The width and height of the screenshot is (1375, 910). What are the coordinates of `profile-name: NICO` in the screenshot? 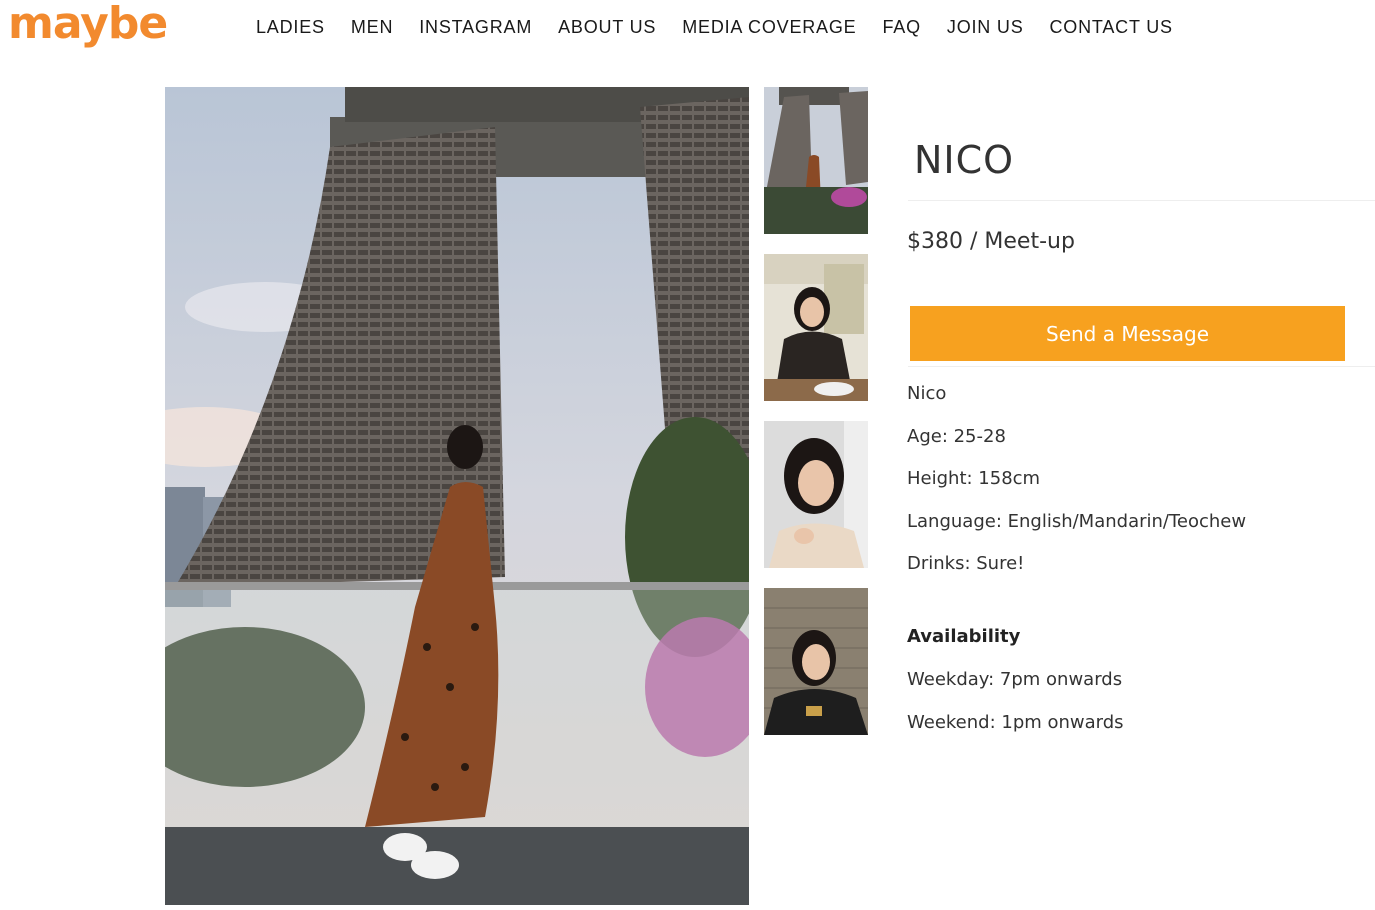 It's located at (964, 160).